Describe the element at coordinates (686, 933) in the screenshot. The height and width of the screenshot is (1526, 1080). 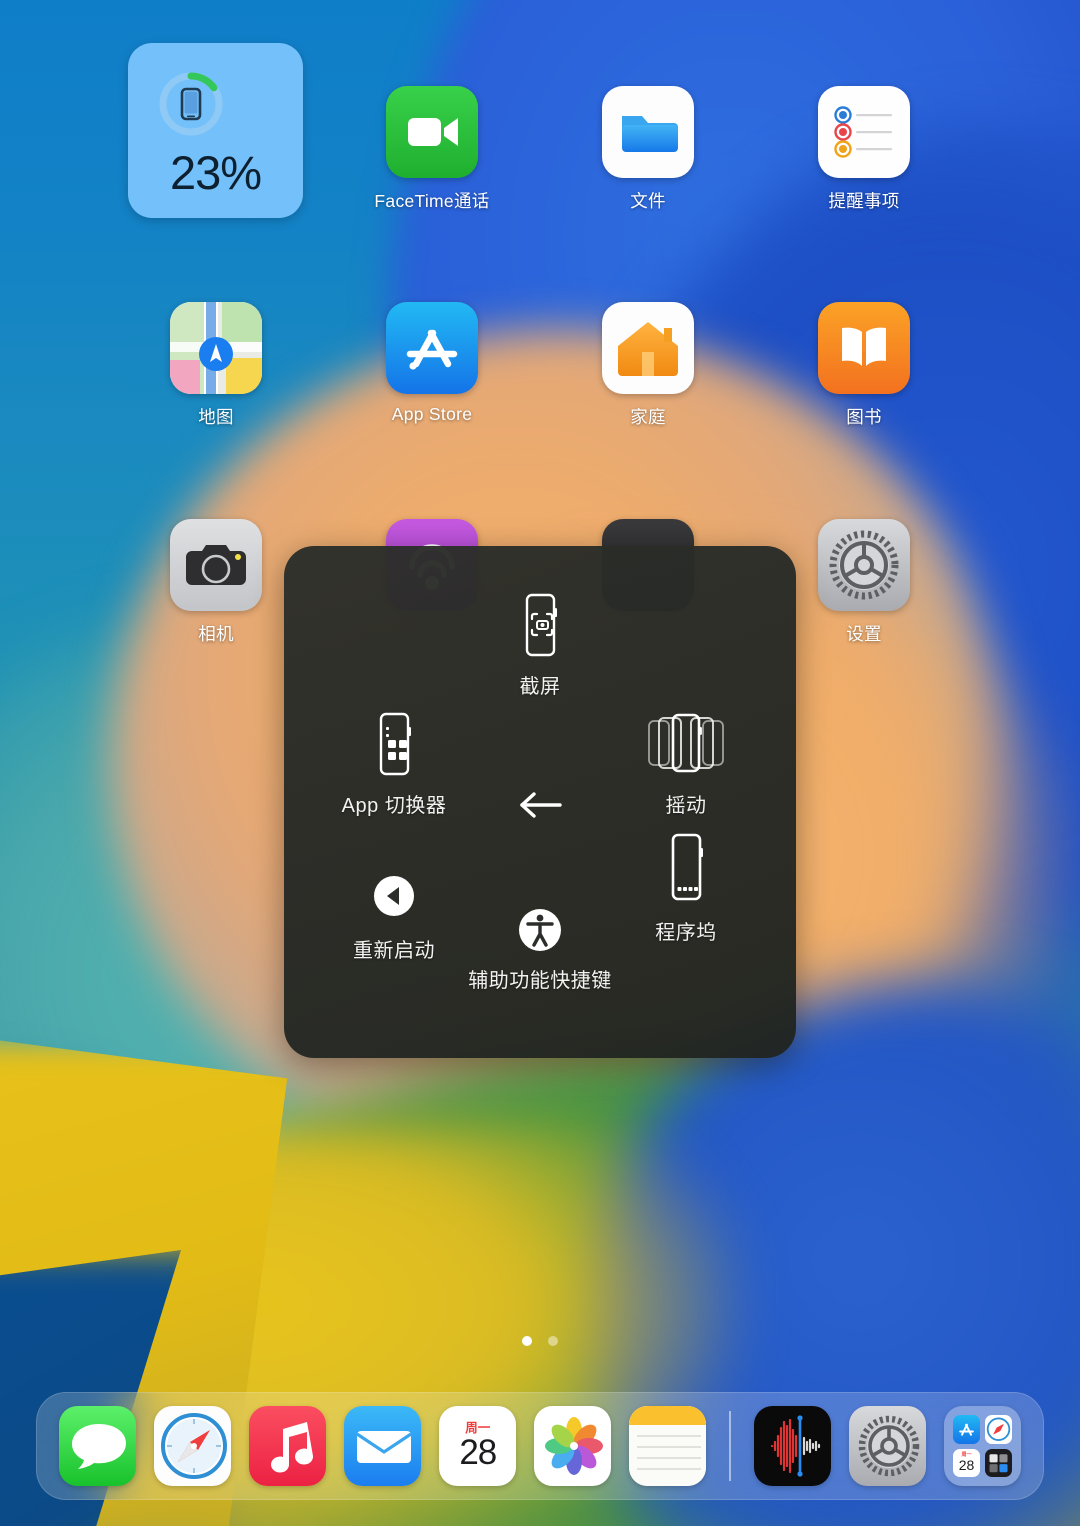
I see `at-label: 程序坞` at that location.